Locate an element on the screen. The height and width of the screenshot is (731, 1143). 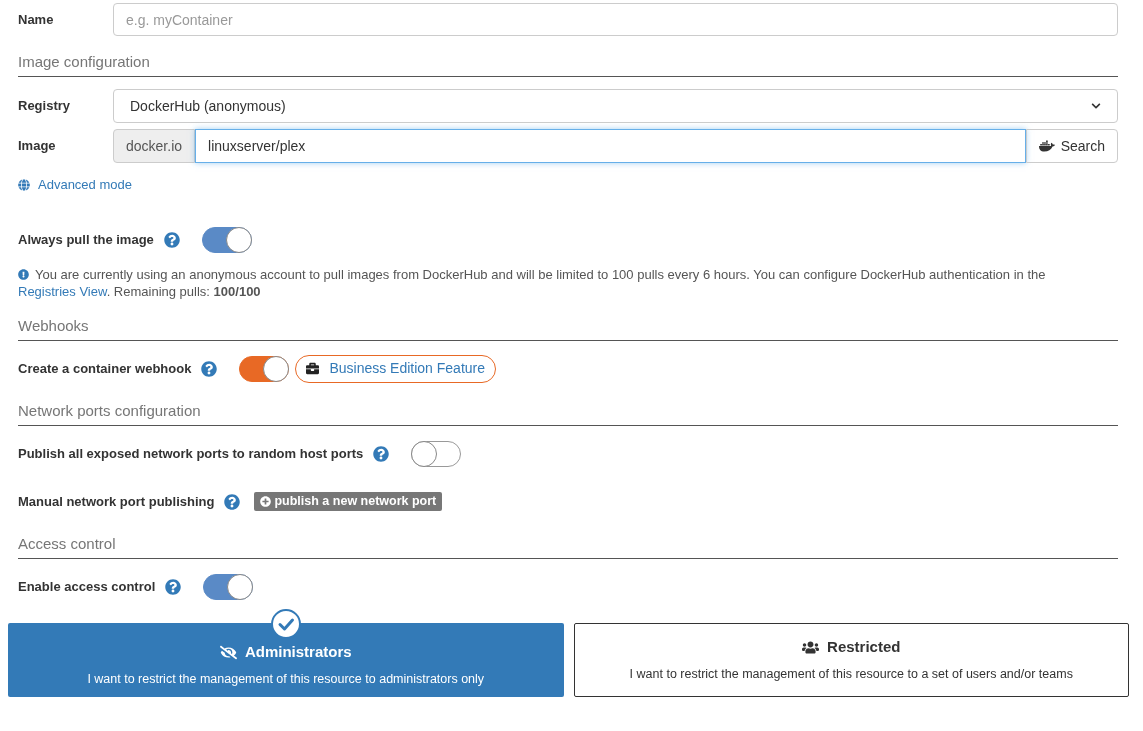
access-option-card: Restricted I want to restrict the management of this resource to a set of users and/or teams is located at coordinates (851, 659).